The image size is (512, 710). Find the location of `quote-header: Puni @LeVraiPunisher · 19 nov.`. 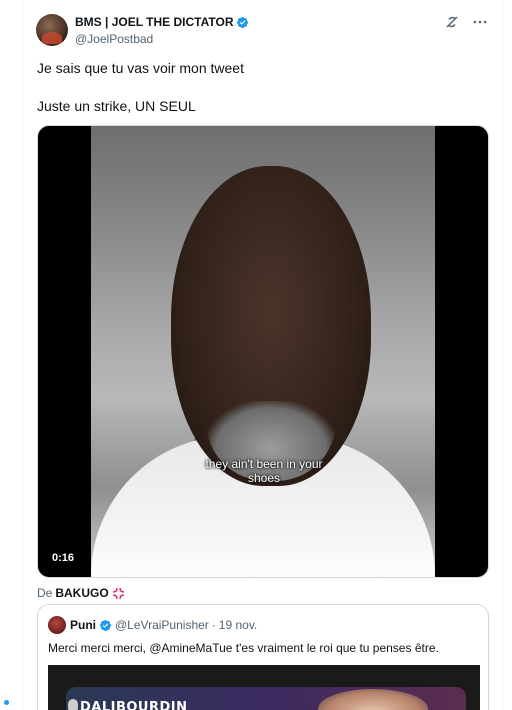

quote-header: Puni @LeVraiPunisher · 19 nov. is located at coordinates (163, 625).